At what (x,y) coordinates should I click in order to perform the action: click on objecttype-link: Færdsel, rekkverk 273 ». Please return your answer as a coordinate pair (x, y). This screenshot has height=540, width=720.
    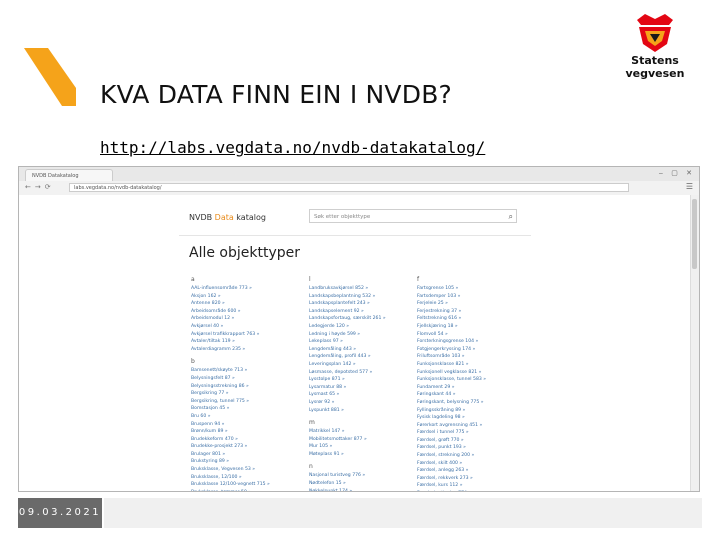
    Looking at the image, I should click on (477, 479).